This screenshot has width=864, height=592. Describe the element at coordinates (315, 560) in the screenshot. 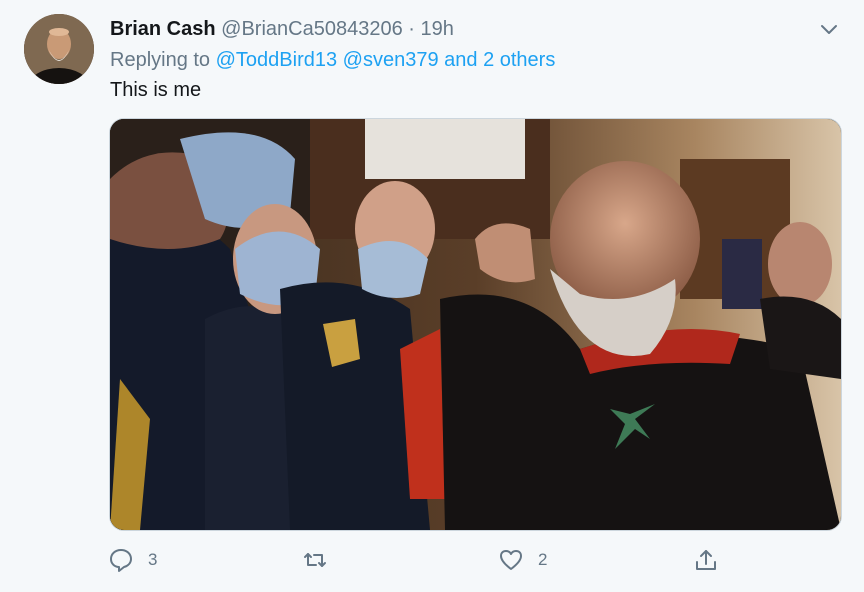

I see `retweet-icon` at that location.